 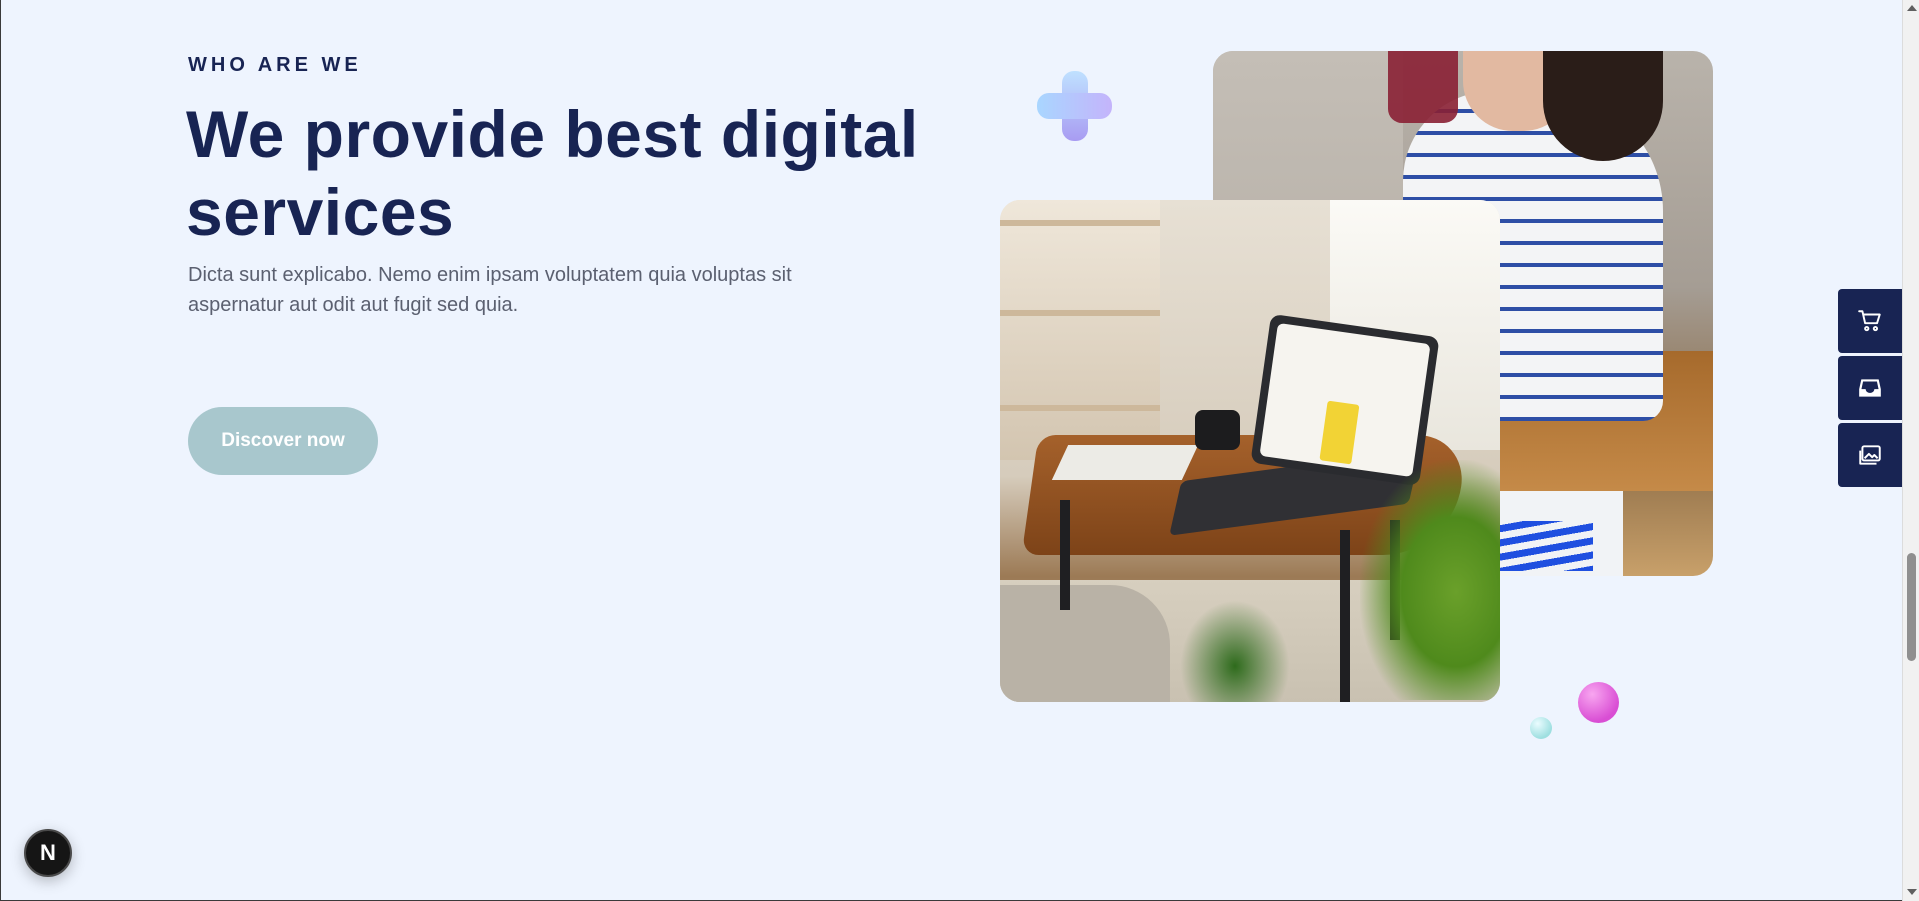 I want to click on laptop-on-table-photo, so click(x=1250, y=451).